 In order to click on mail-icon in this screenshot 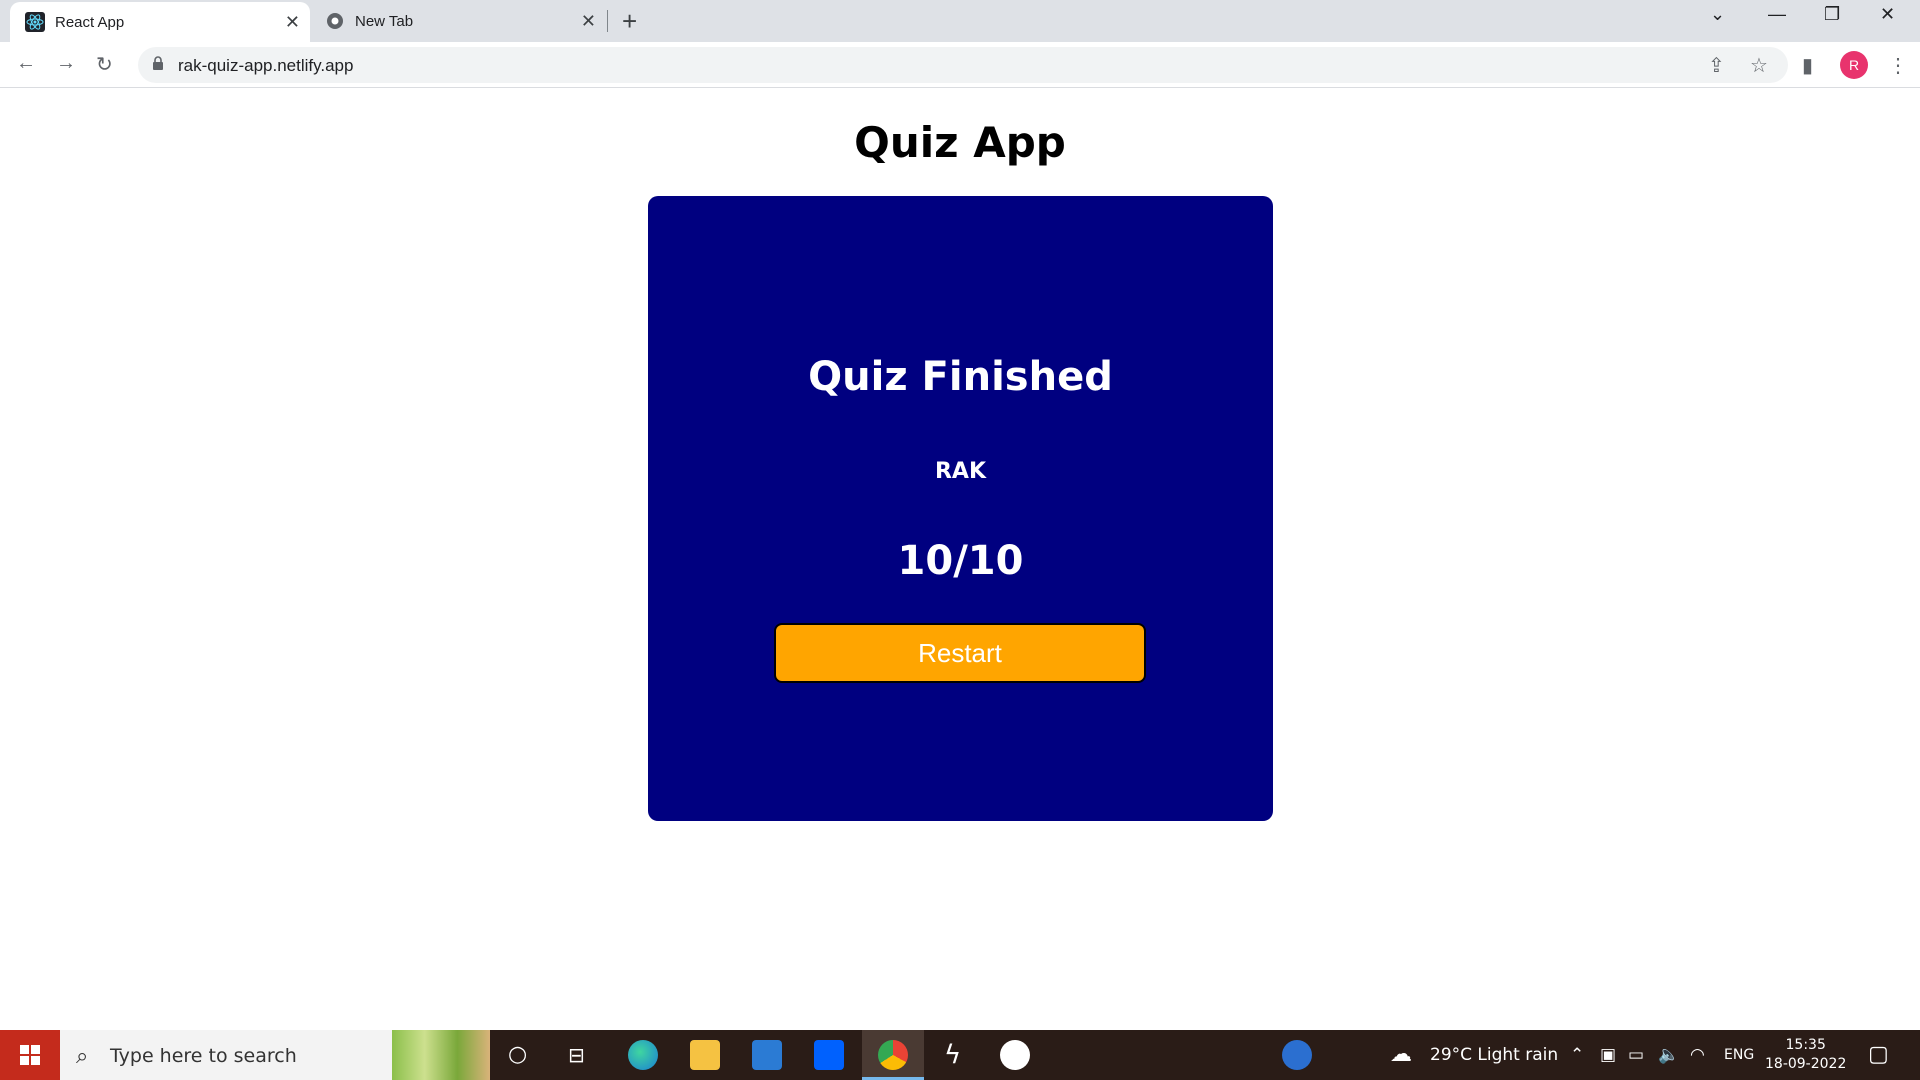, I will do `click(767, 1055)`.